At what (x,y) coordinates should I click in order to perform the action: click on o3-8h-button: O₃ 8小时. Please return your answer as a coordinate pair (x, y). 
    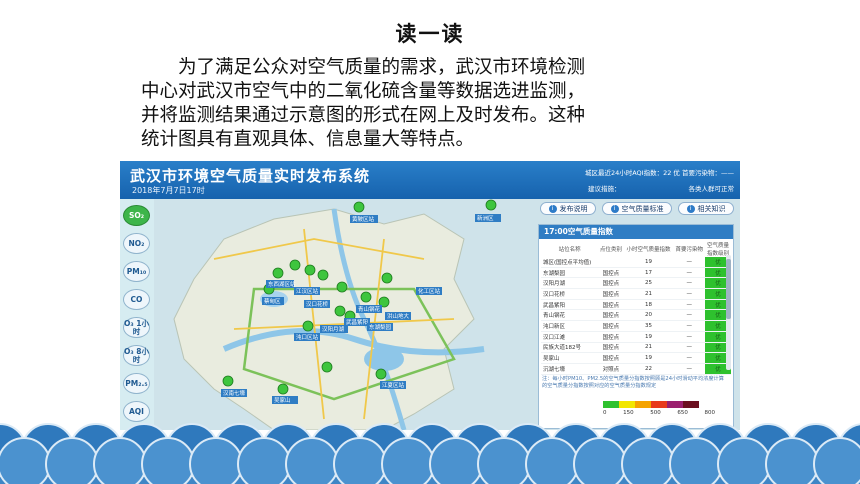
    Looking at the image, I should click on (136, 355).